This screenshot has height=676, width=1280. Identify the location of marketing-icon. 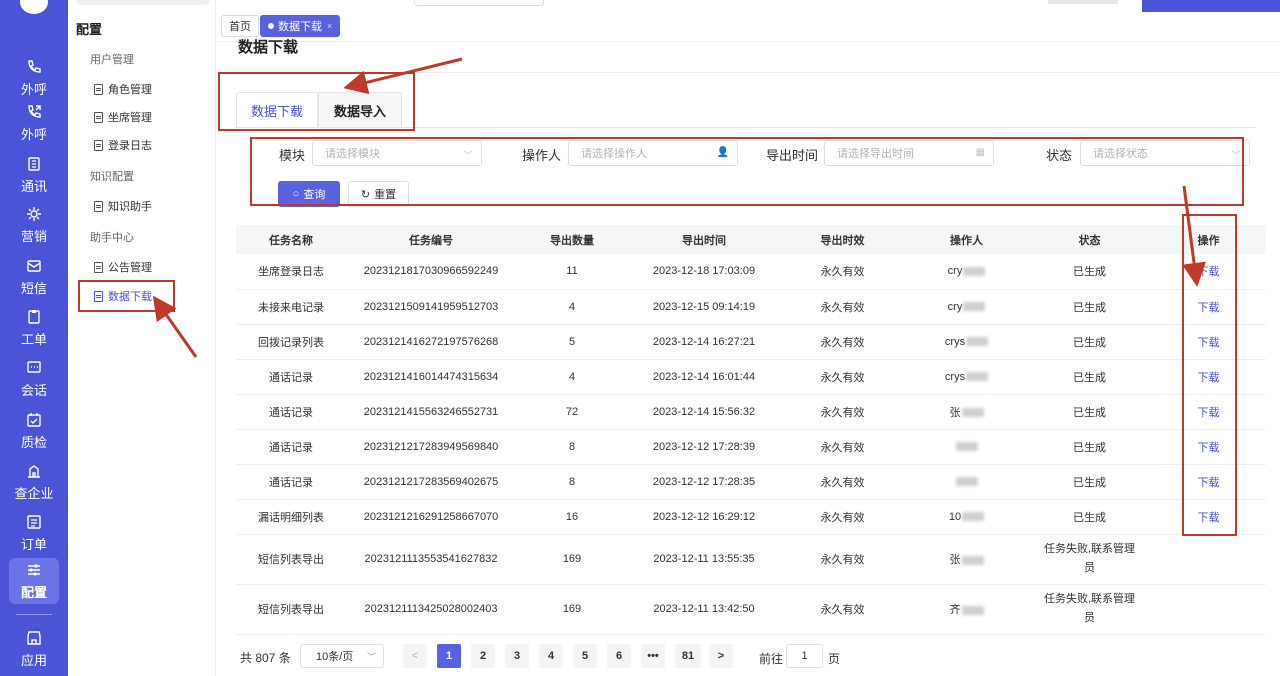
(34, 213).